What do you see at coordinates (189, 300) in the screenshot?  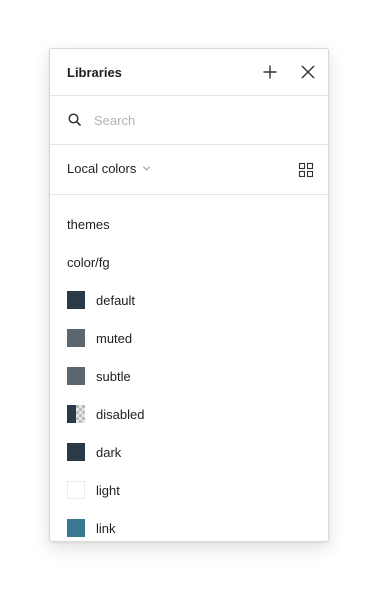 I see `color-item-default: default` at bounding box center [189, 300].